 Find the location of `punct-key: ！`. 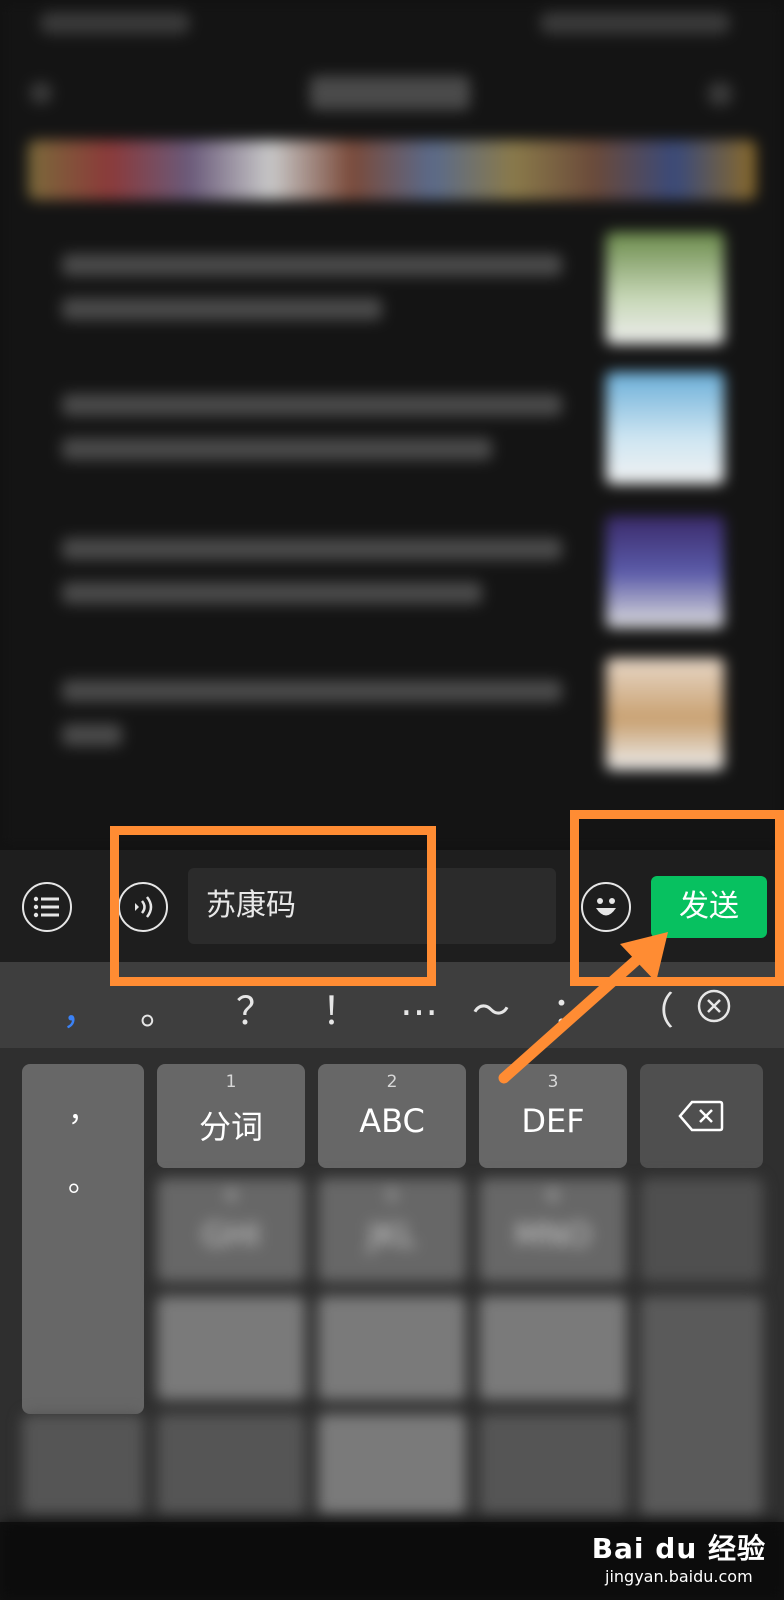

punct-key: ！ is located at coordinates (341, 1007).